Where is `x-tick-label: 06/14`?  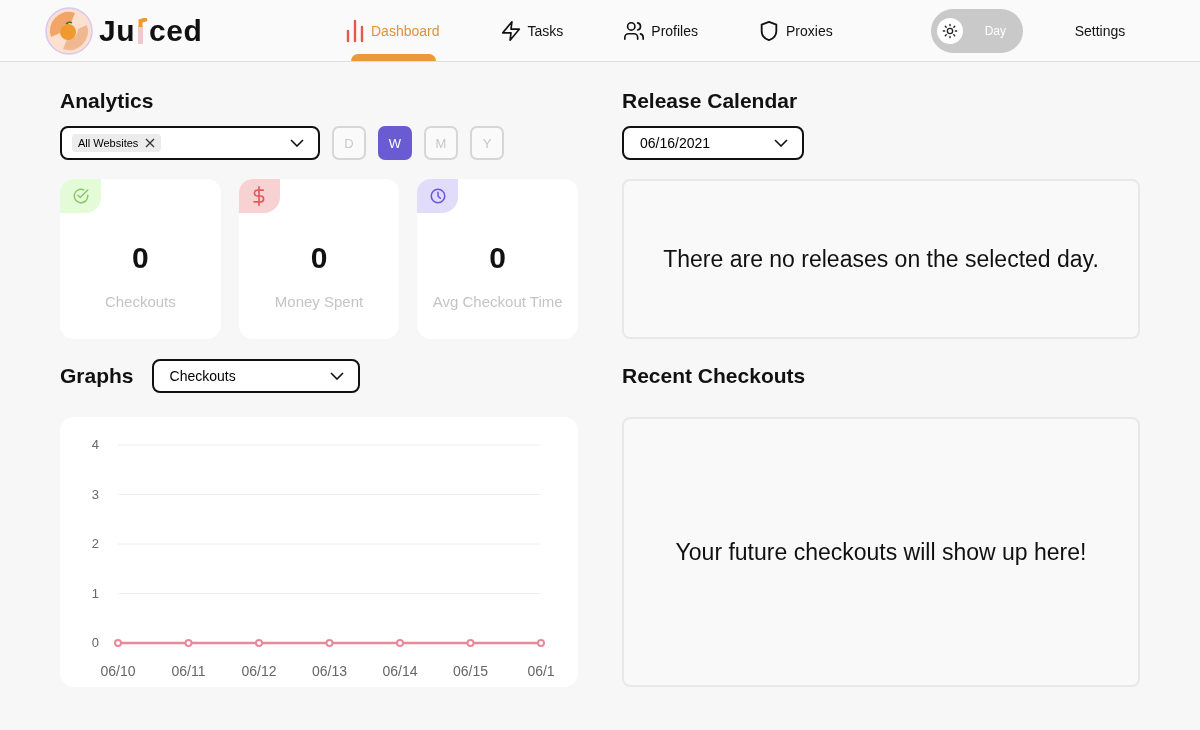 x-tick-label: 06/14 is located at coordinates (400, 671).